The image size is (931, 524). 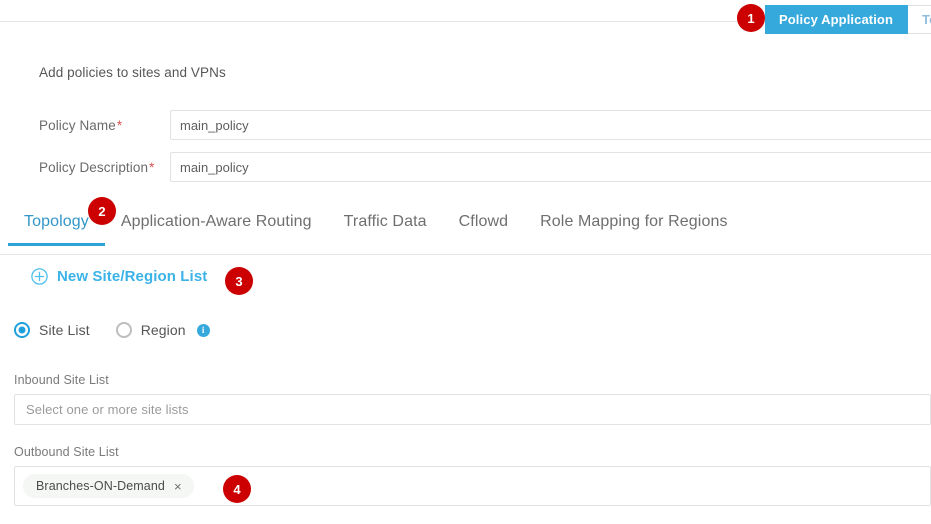 I want to click on tab-role-mapping-for-regions: Role Mapping for Regions, so click(x=633, y=227).